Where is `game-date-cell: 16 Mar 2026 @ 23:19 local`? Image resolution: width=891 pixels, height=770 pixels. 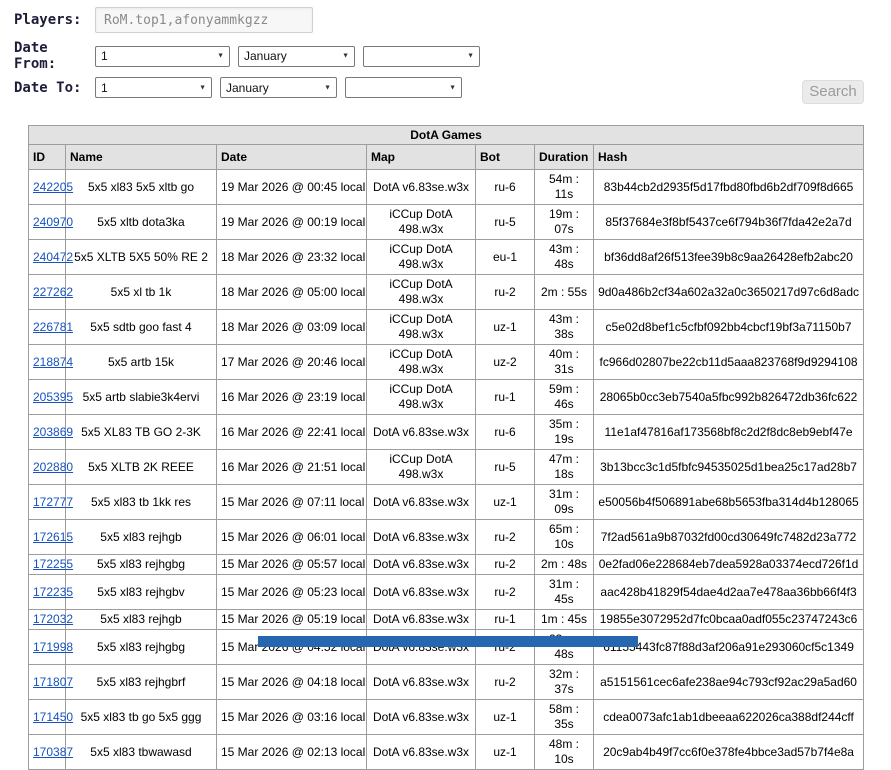
game-date-cell: 16 Mar 2026 @ 23:19 local is located at coordinates (291, 397).